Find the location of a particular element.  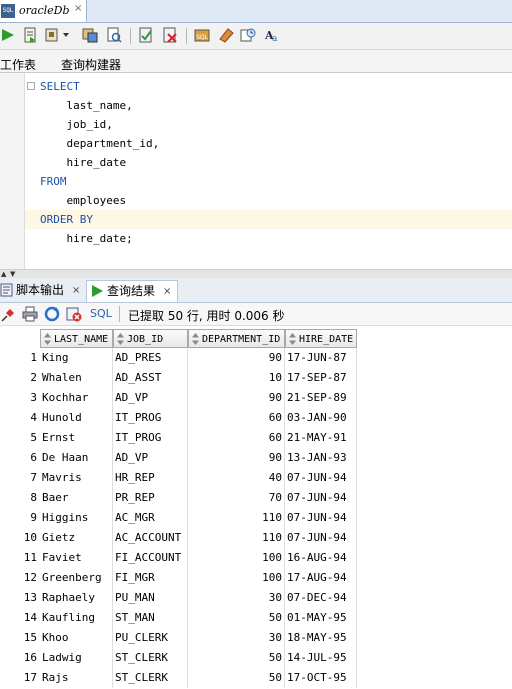

table-row: 8 Baer PR_REP 70 07-JUN-94 is located at coordinates (256, 498).